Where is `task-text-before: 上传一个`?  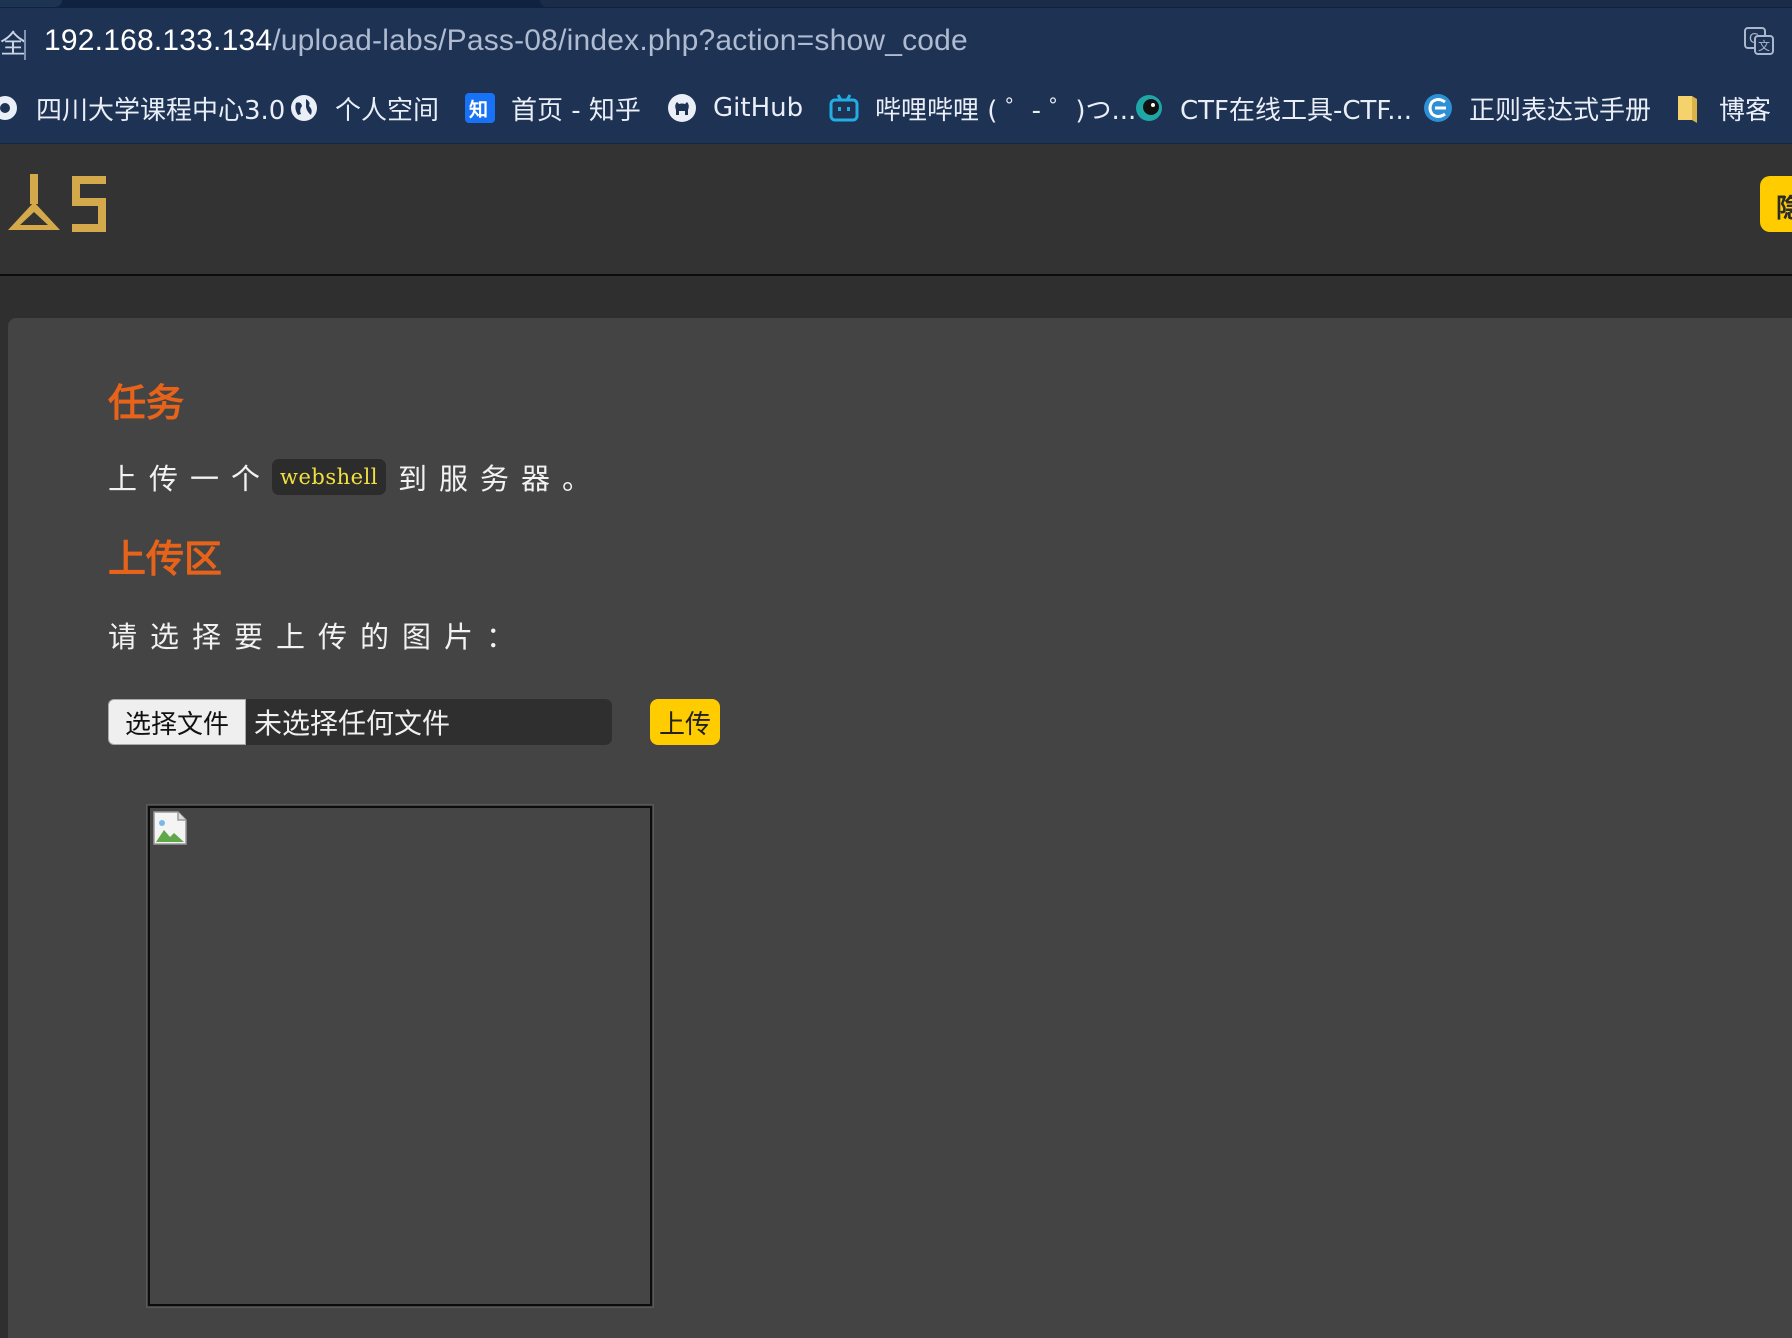 task-text-before: 上传一个 is located at coordinates (190, 479).